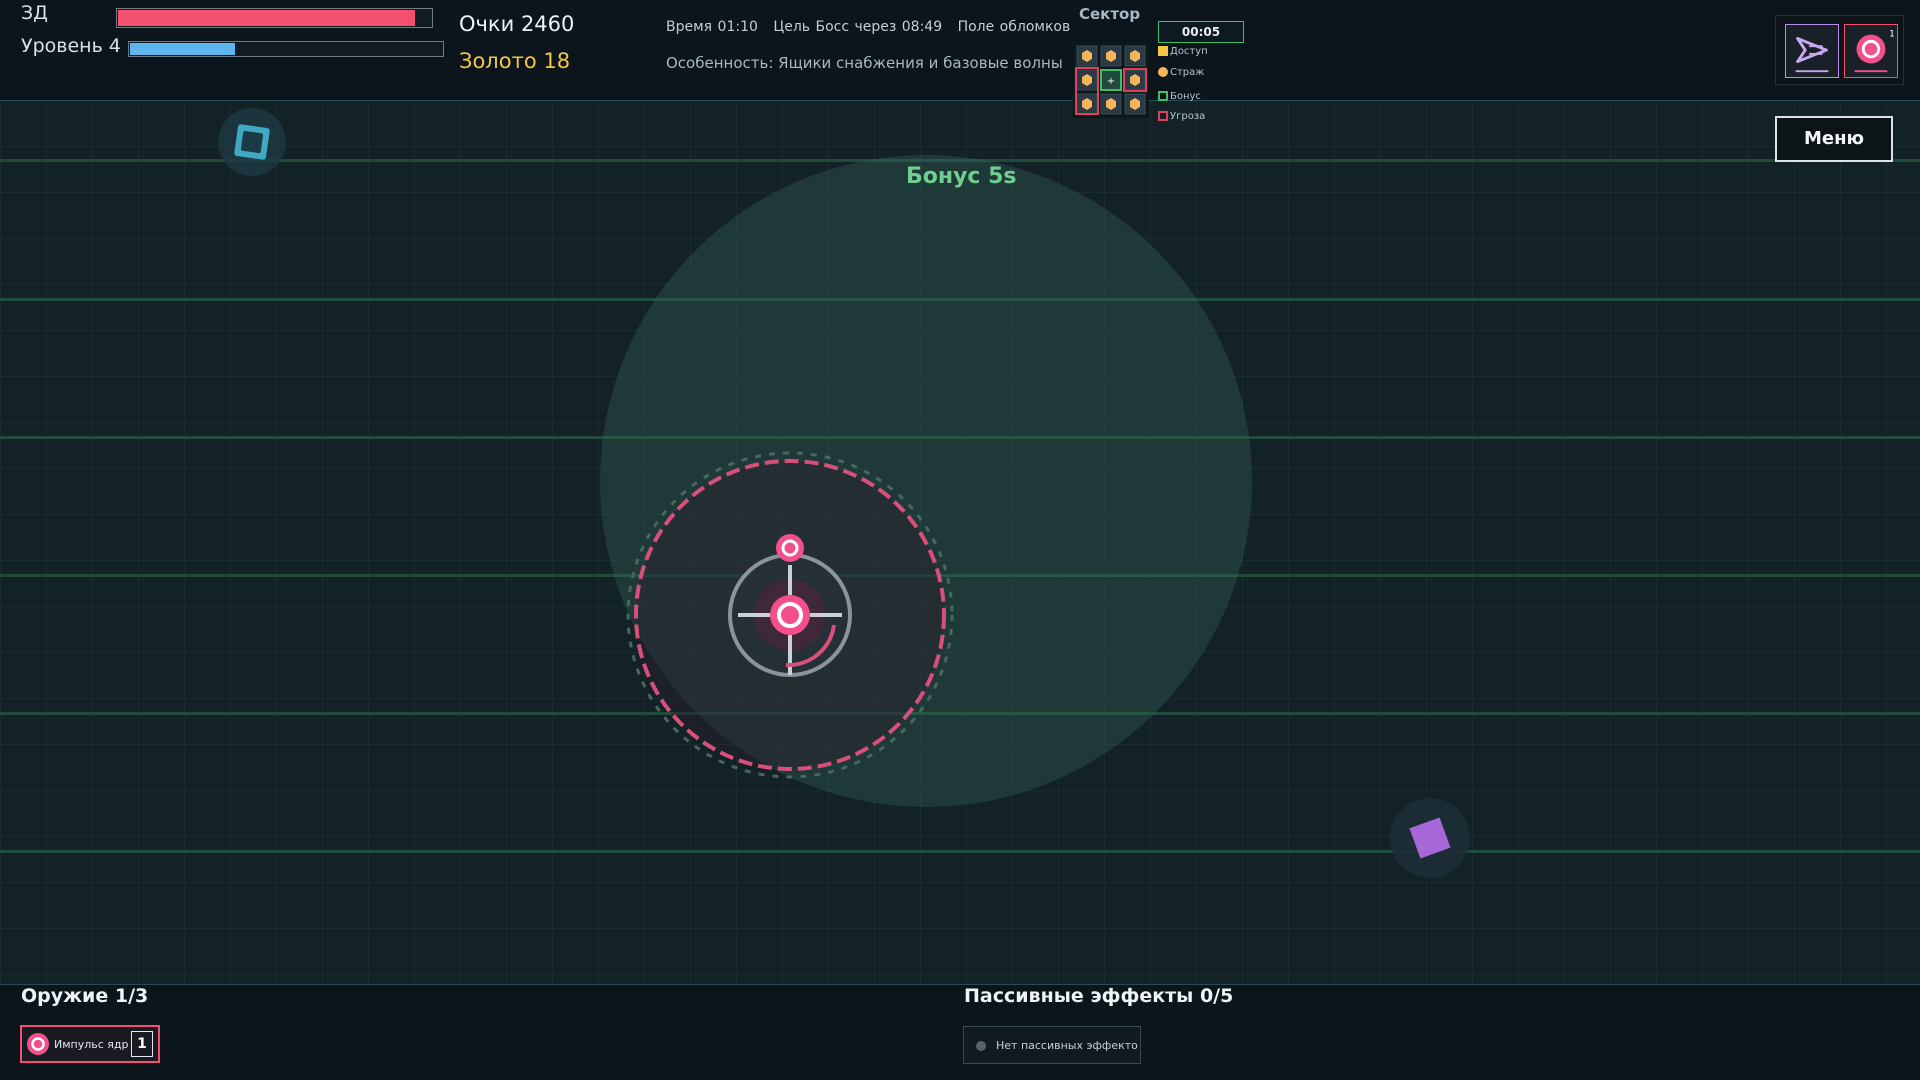  I want to click on xp-bar-fill, so click(182, 49).